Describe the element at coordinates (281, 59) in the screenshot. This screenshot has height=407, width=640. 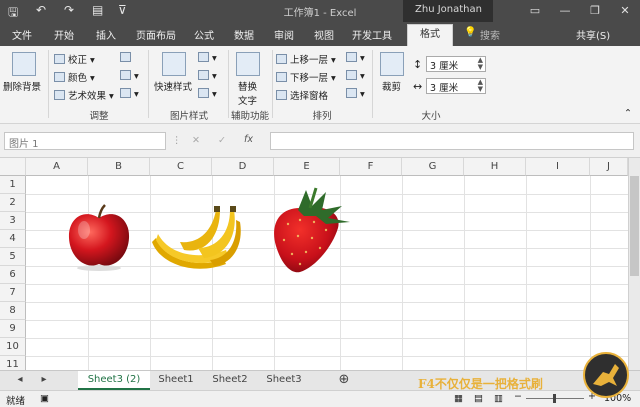
I see `bring-forward-icon` at that location.